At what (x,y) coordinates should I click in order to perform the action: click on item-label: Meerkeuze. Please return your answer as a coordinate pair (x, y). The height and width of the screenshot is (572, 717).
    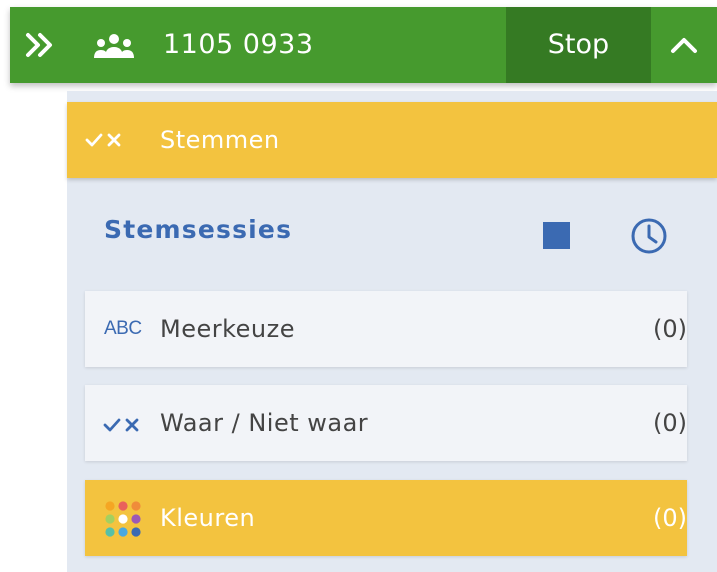
    Looking at the image, I should click on (227, 329).